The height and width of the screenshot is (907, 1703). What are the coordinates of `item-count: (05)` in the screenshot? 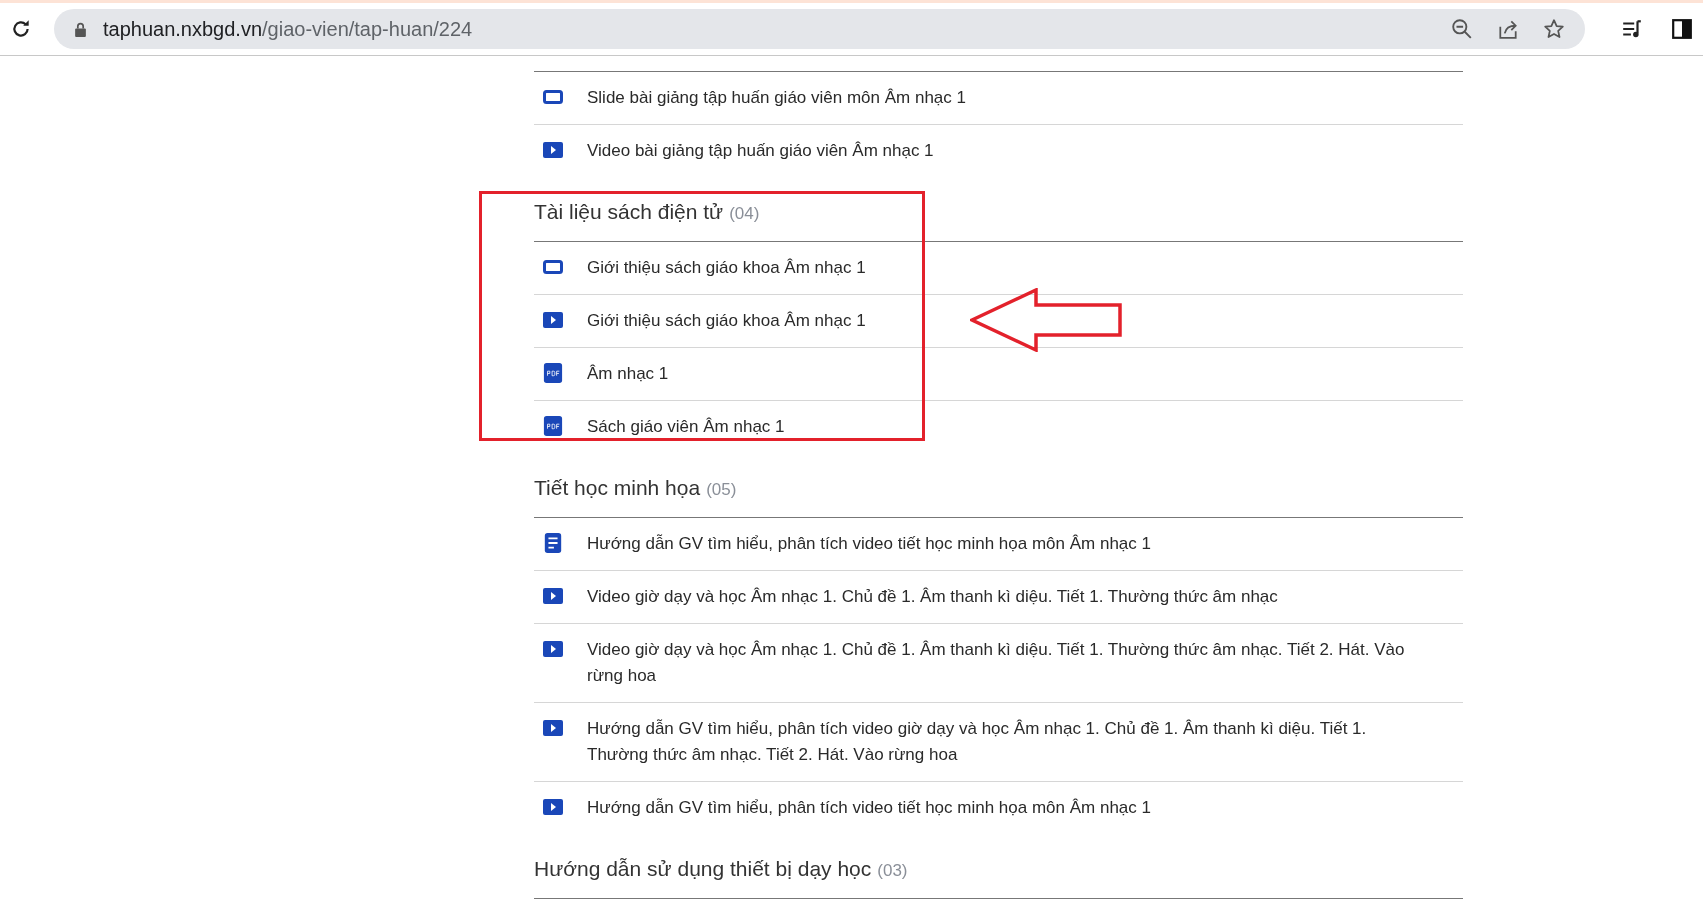 It's located at (721, 489).